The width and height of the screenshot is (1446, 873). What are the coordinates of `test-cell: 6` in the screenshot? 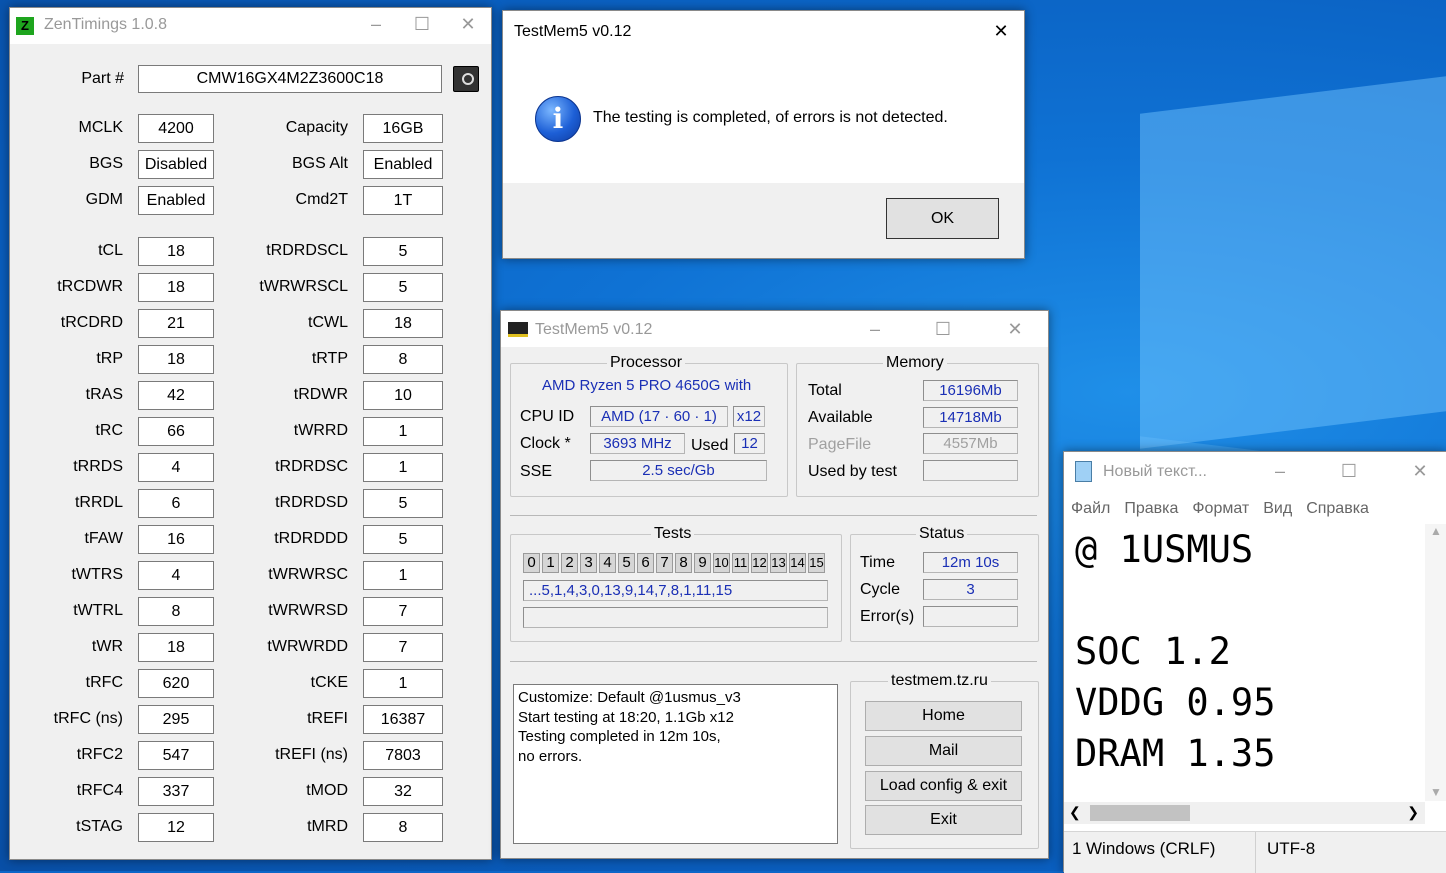 It's located at (645, 563).